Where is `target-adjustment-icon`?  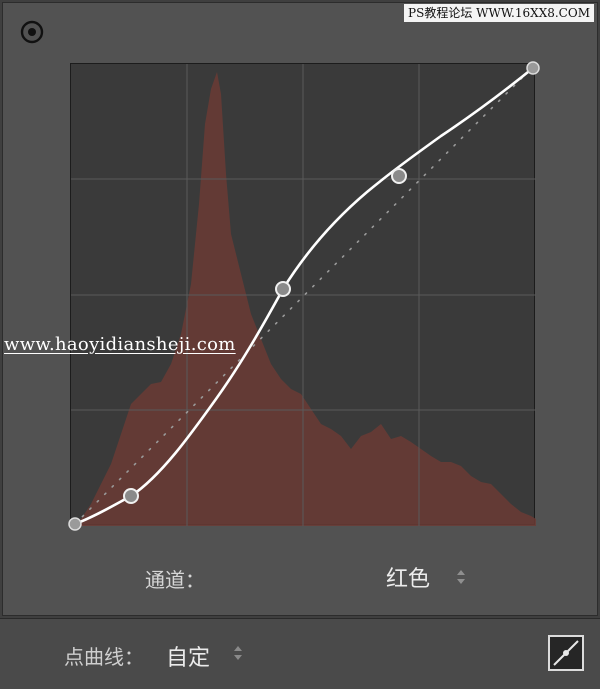 target-adjustment-icon is located at coordinates (32, 32).